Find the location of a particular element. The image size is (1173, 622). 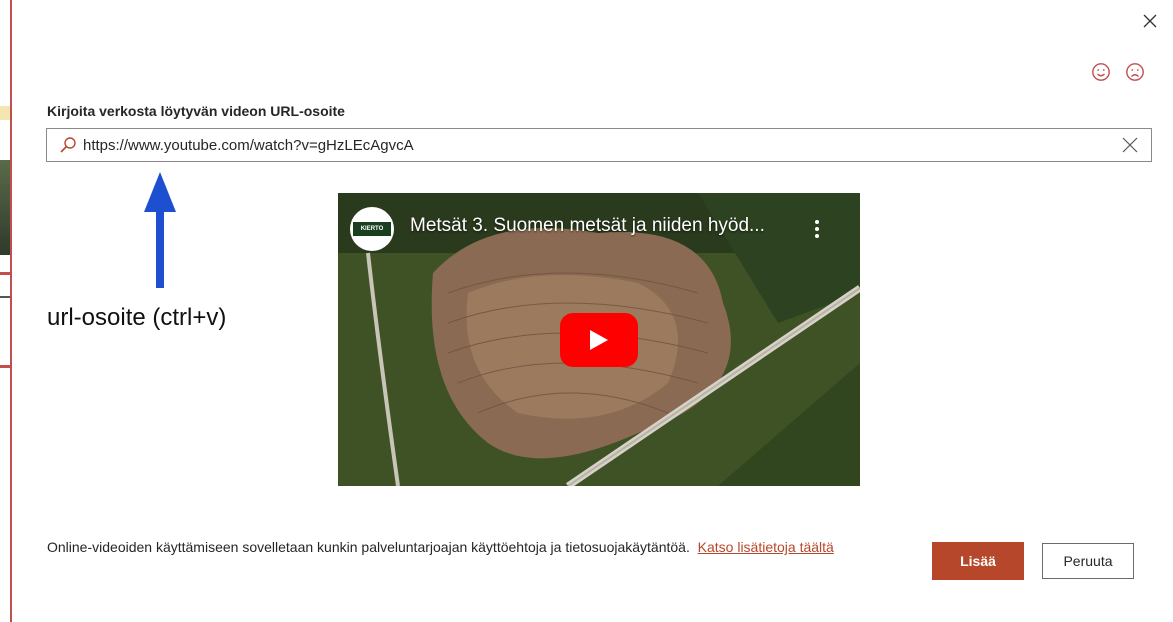

insert-button: Lisää is located at coordinates (978, 561).